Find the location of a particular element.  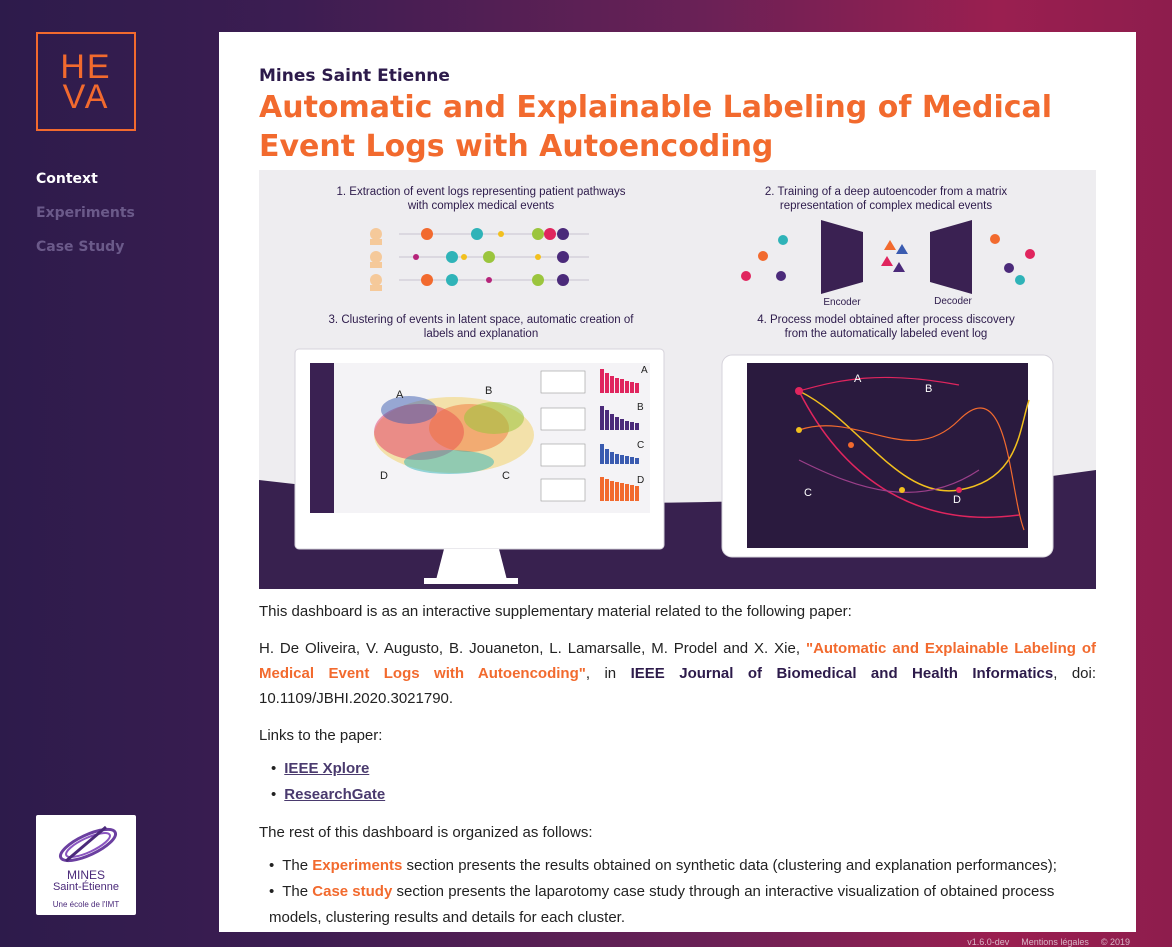

step4-line2: from the automatically labeled event log is located at coordinates (886, 334).